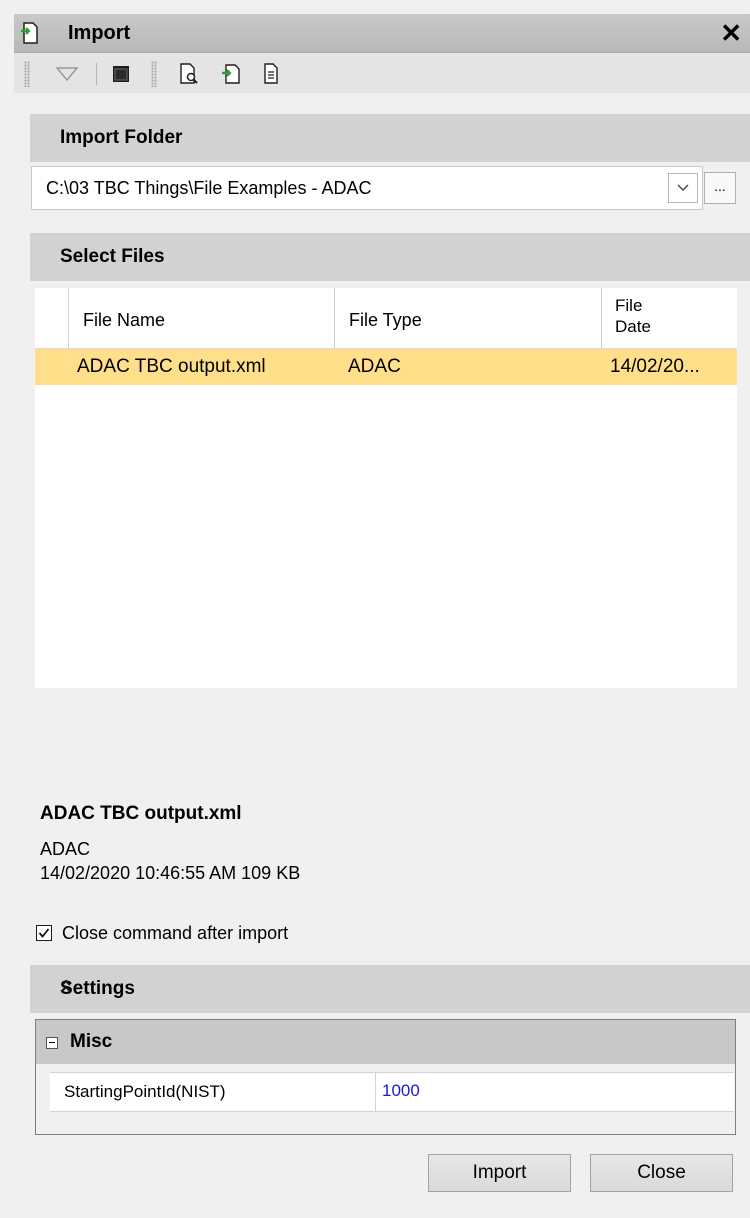 Image resolution: width=750 pixels, height=1218 pixels. What do you see at coordinates (141, 813) in the screenshot?
I see `selected-file-name: ADAC TBC output.xml` at bounding box center [141, 813].